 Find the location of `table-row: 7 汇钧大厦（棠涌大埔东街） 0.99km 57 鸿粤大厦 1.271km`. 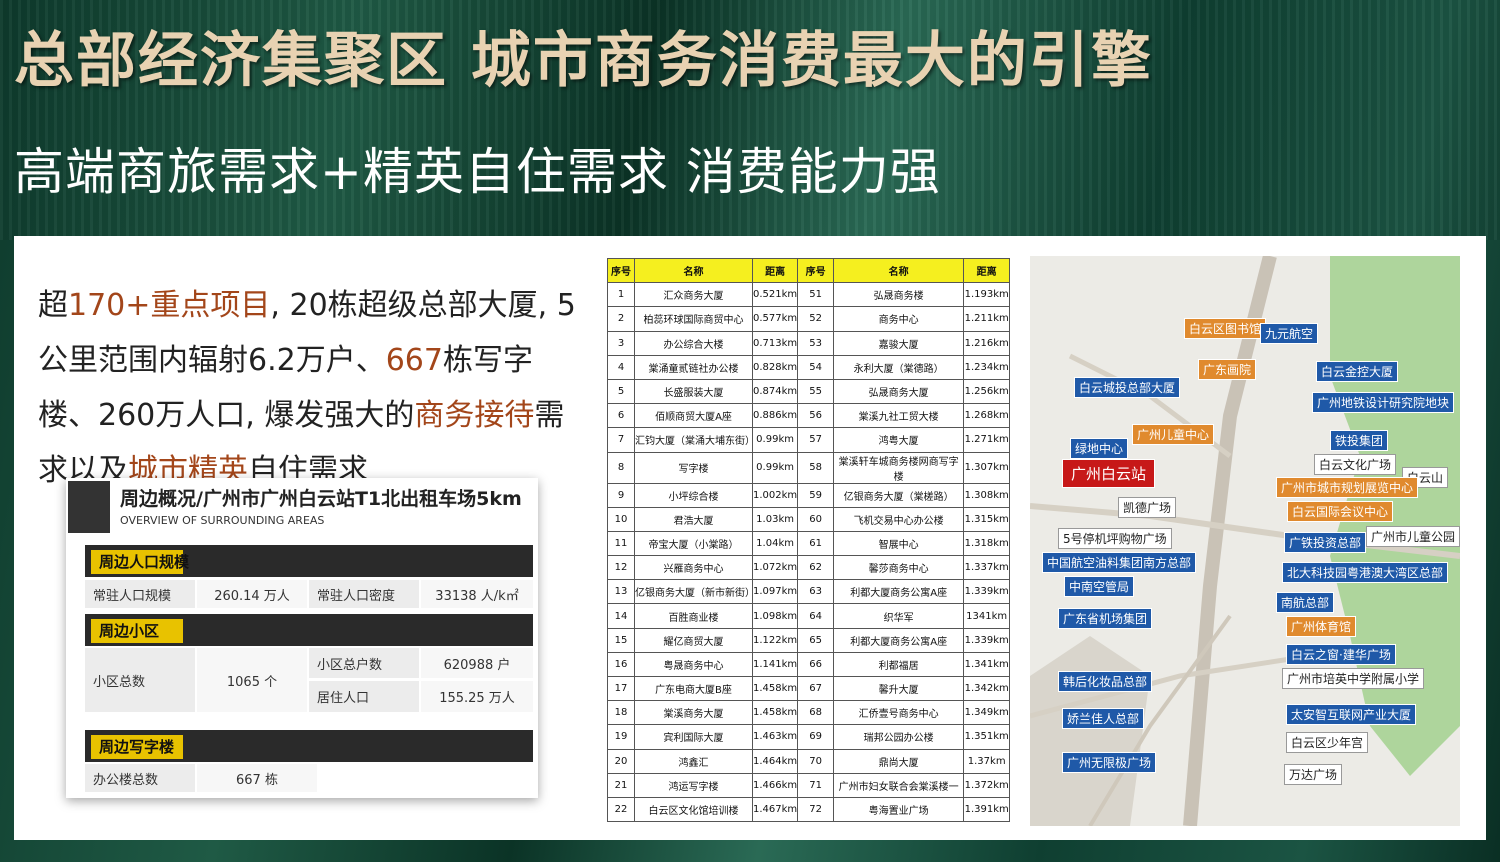

table-row: 7 汇钧大厦（棠涌大埔东街） 0.99km 57 鸿粤大厦 1.271km is located at coordinates (809, 440).